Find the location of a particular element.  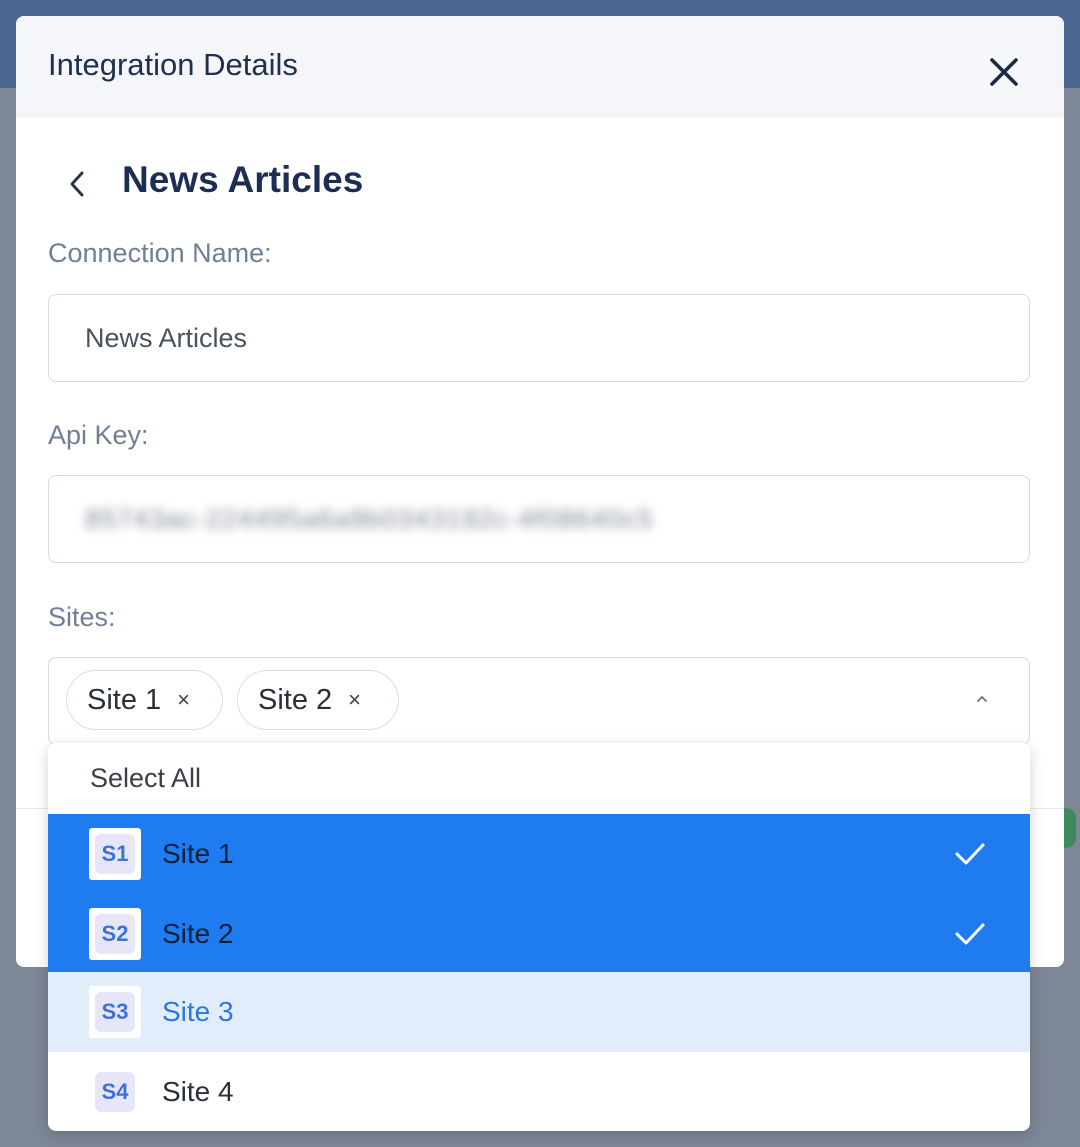

api-key-label: Api Key: is located at coordinates (98, 435).